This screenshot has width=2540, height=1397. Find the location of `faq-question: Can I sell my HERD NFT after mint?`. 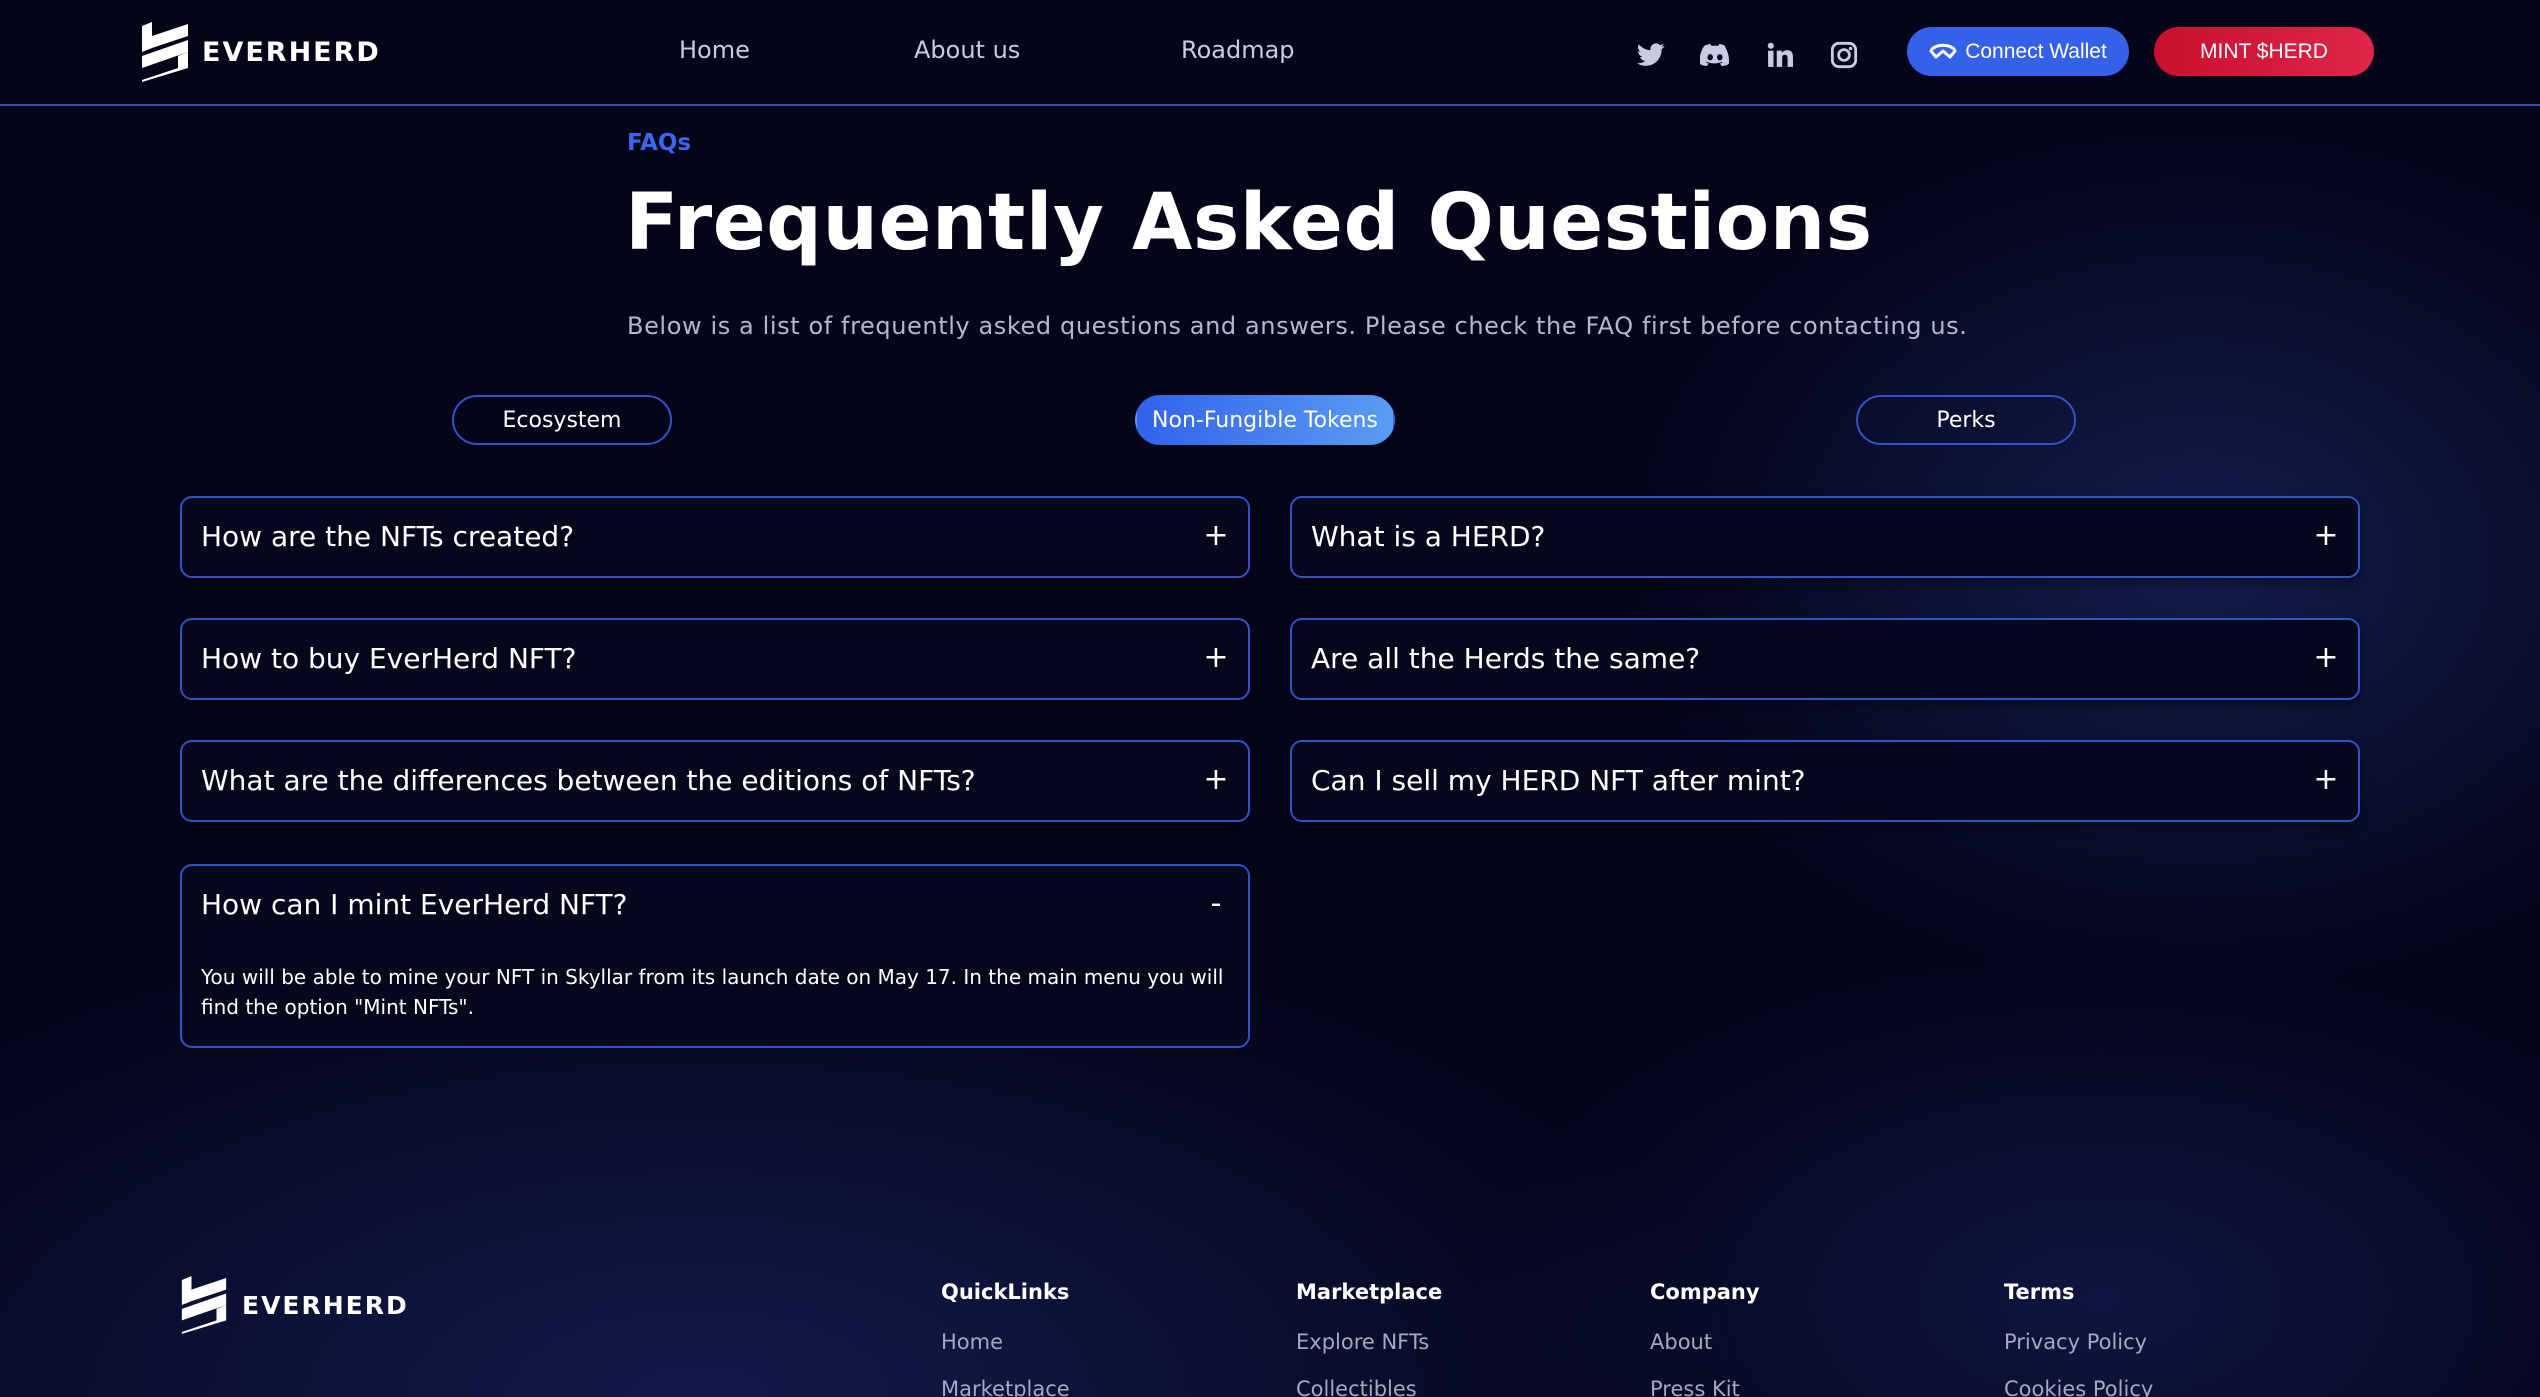

faq-question: Can I sell my HERD NFT after mint? is located at coordinates (1558, 780).